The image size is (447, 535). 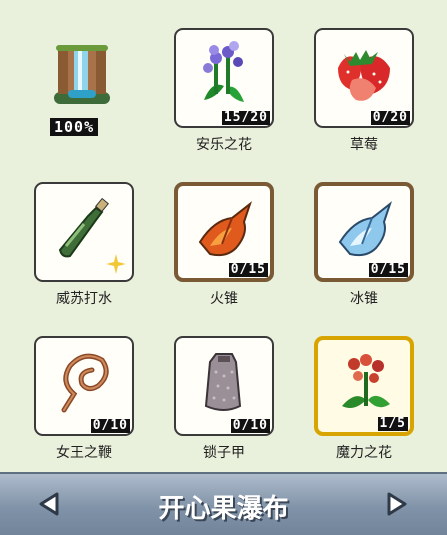 What do you see at coordinates (85, 383) in the screenshot?
I see `queen-whip-icon` at bounding box center [85, 383].